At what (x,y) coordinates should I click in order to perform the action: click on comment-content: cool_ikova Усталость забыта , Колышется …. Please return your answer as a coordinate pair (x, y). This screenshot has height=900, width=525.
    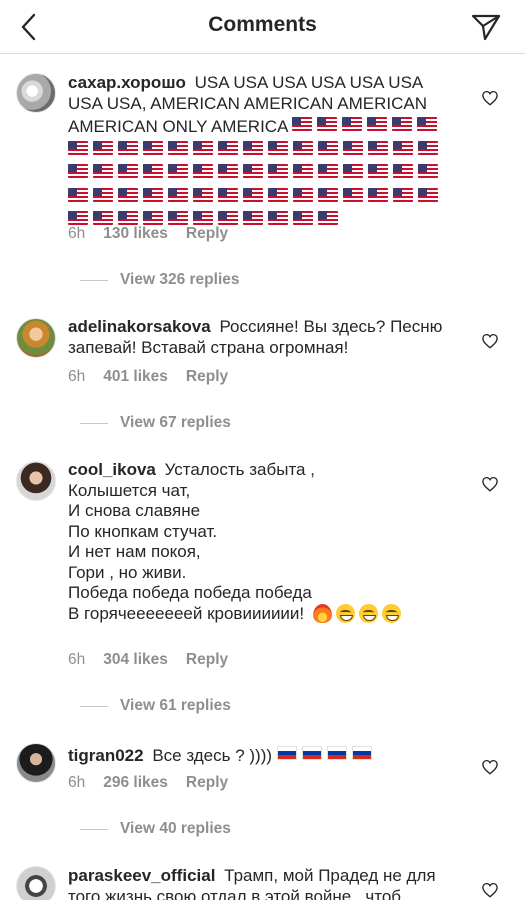
    Looking at the image, I should click on (259, 542).